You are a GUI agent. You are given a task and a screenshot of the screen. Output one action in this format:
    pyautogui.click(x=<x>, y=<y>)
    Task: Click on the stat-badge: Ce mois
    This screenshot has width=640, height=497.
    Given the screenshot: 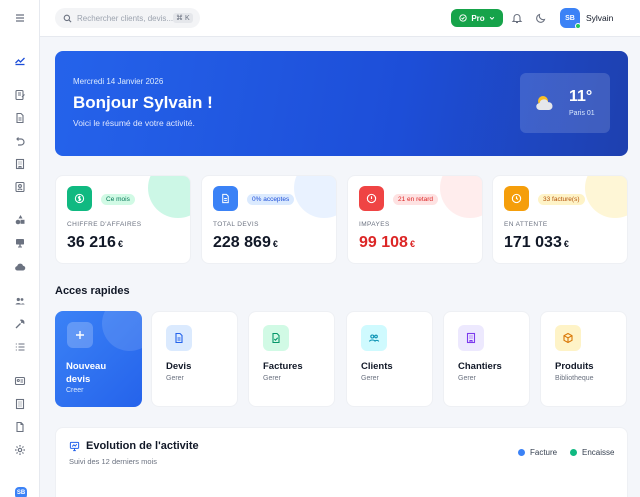 What is the action you would take?
    pyautogui.click(x=118, y=199)
    